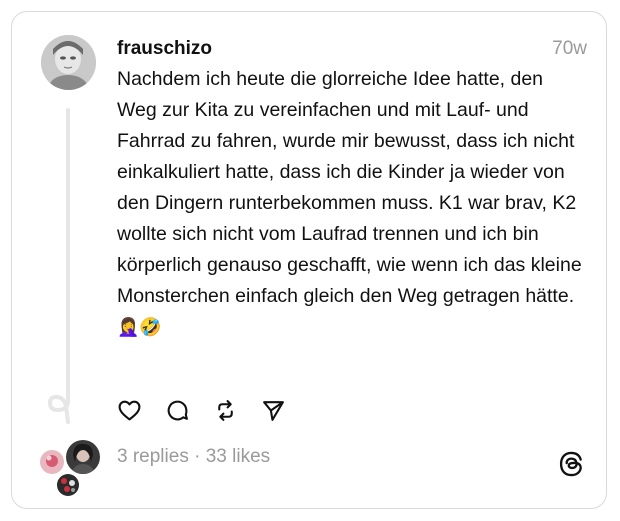 This screenshot has height=521, width=620. I want to click on likes-count: 33 likes, so click(238, 456).